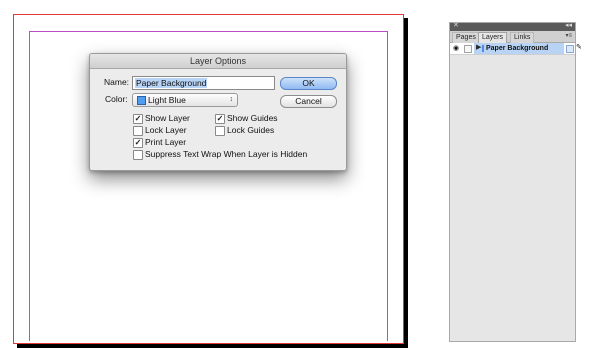 The height and width of the screenshot is (348, 600). I want to click on show-layer-checkbox: ✓, so click(138, 119).